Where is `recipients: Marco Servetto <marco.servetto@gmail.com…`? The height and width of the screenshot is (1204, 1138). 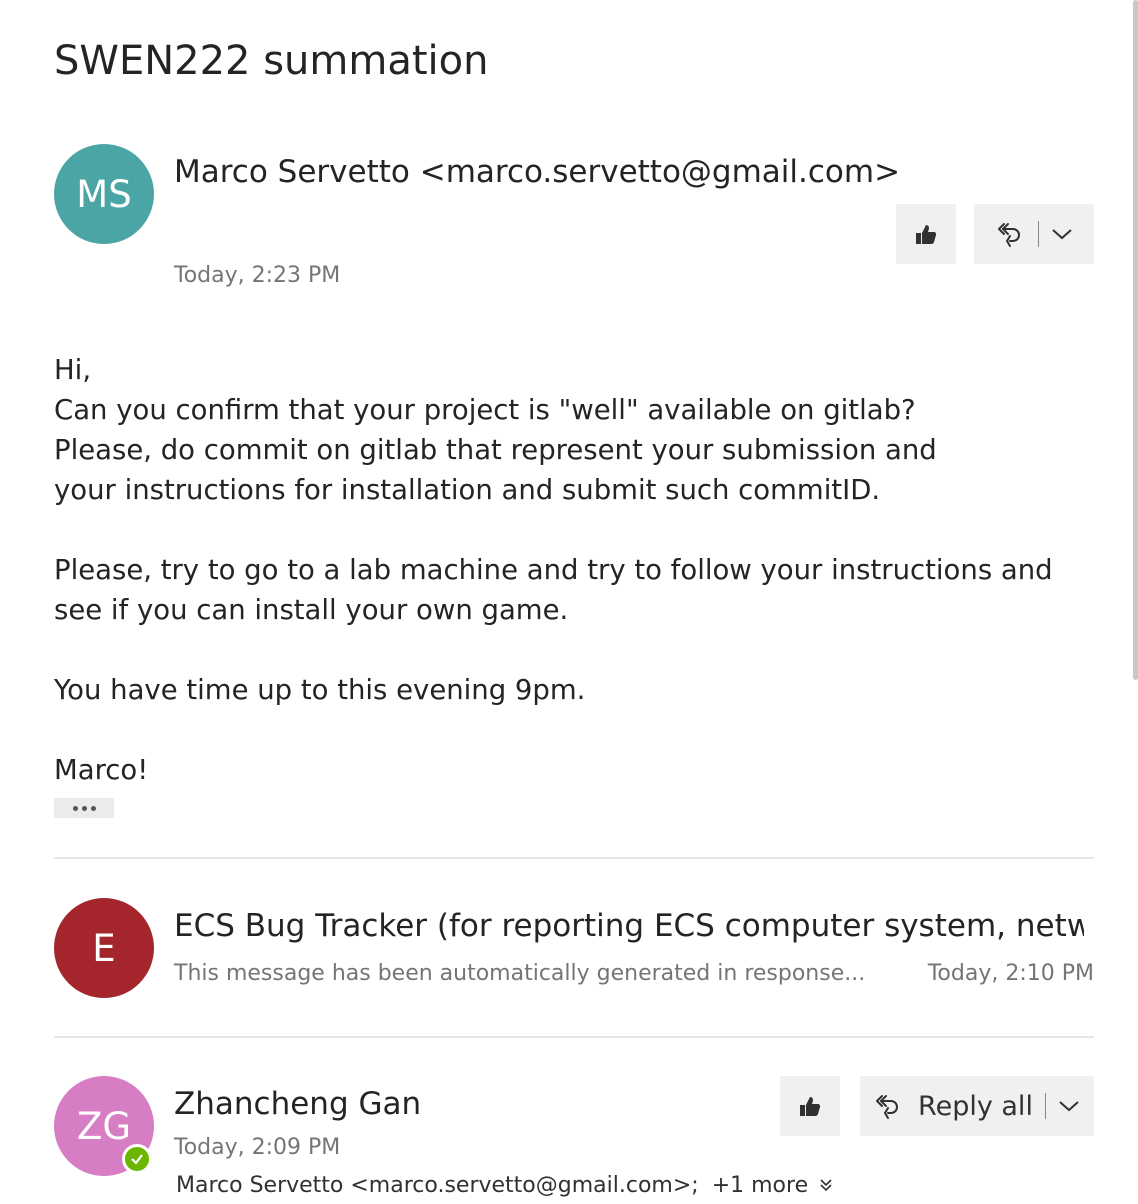
recipients: Marco Servetto <marco.servetto@gmail.com… is located at coordinates (504, 1186).